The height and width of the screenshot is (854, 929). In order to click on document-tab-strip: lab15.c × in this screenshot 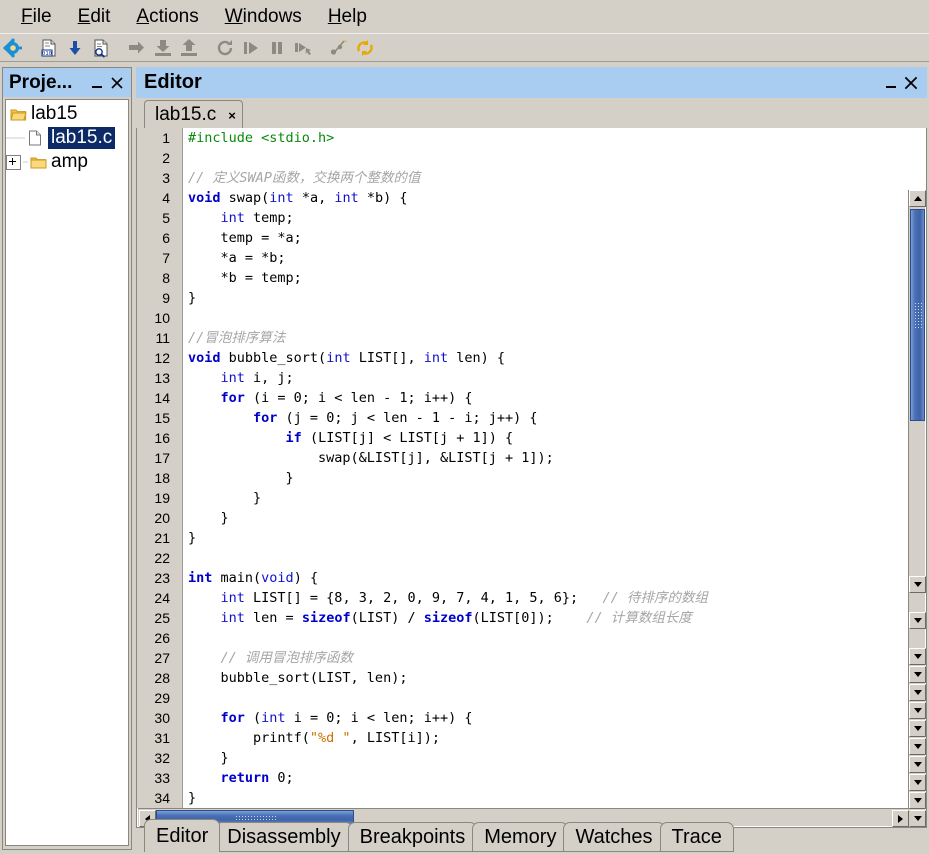, I will do `click(531, 113)`.